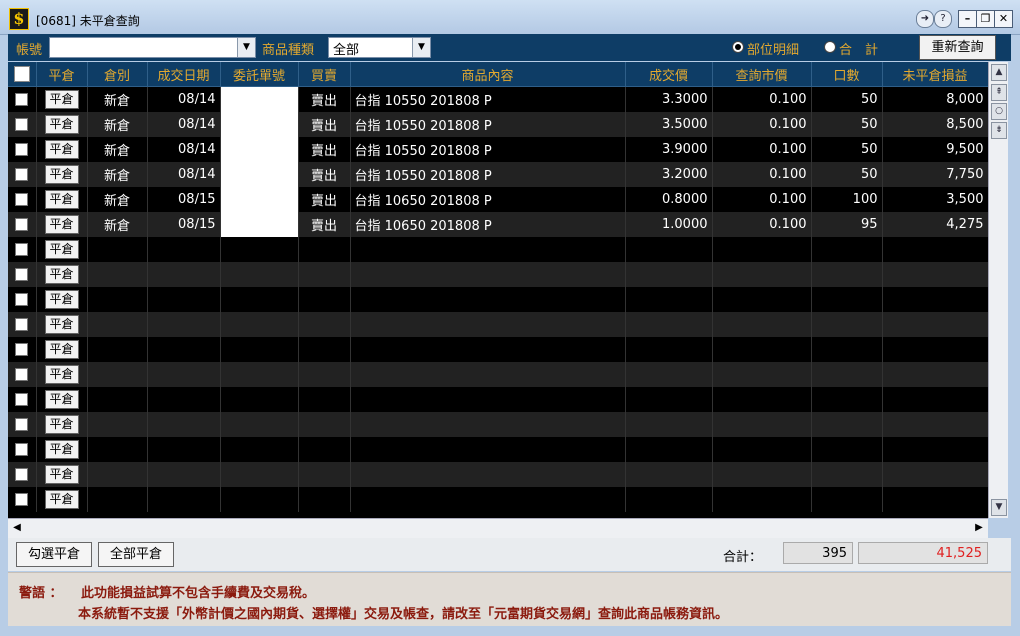 This screenshot has width=1020, height=636. What do you see at coordinates (979, 528) in the screenshot?
I see `scroll-right-icon: ▶` at bounding box center [979, 528].